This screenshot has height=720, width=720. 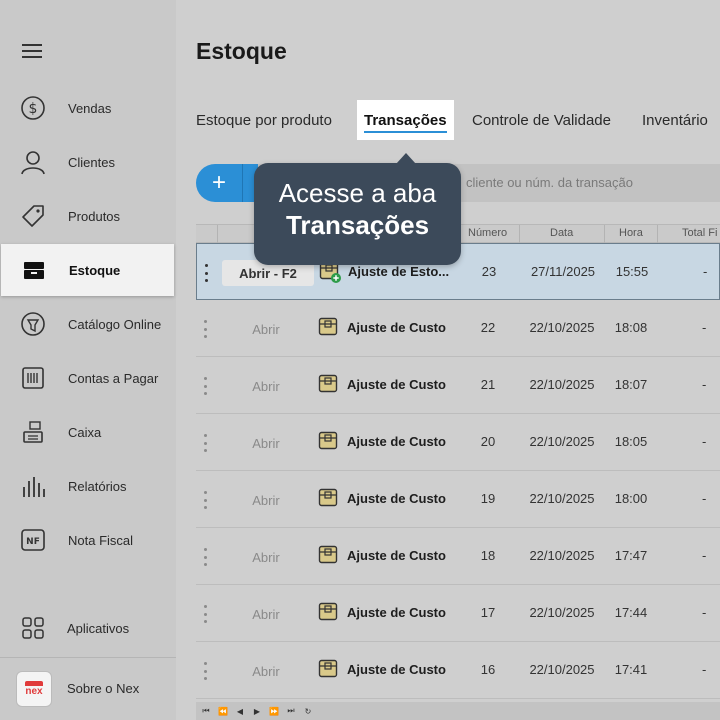 I want to click on prev-page-button: ◀, so click(x=240, y=711).